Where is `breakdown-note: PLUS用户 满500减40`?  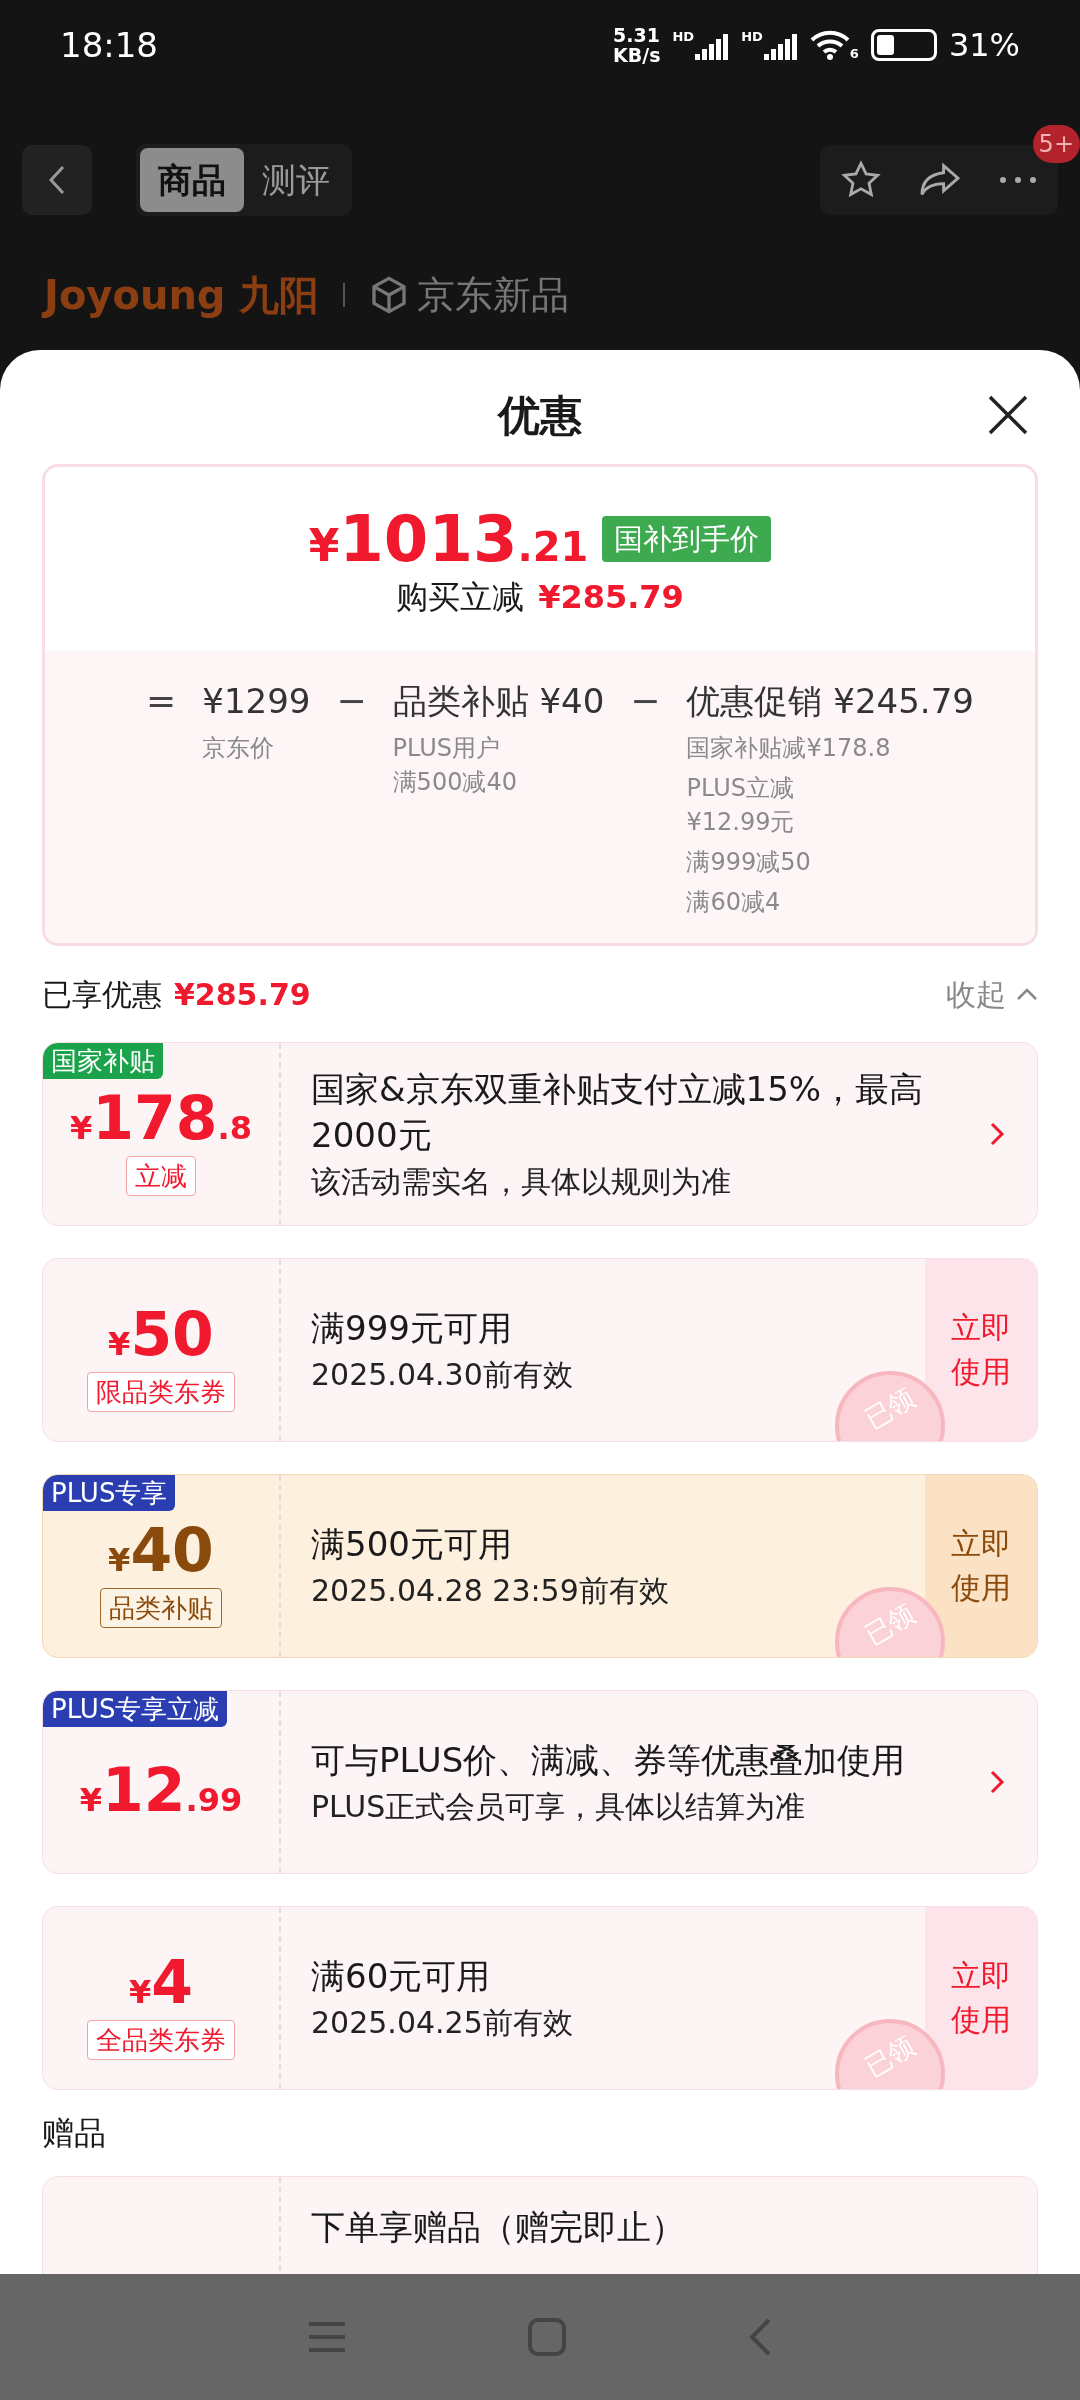 breakdown-note: PLUS用户 满500减40 is located at coordinates (455, 765).